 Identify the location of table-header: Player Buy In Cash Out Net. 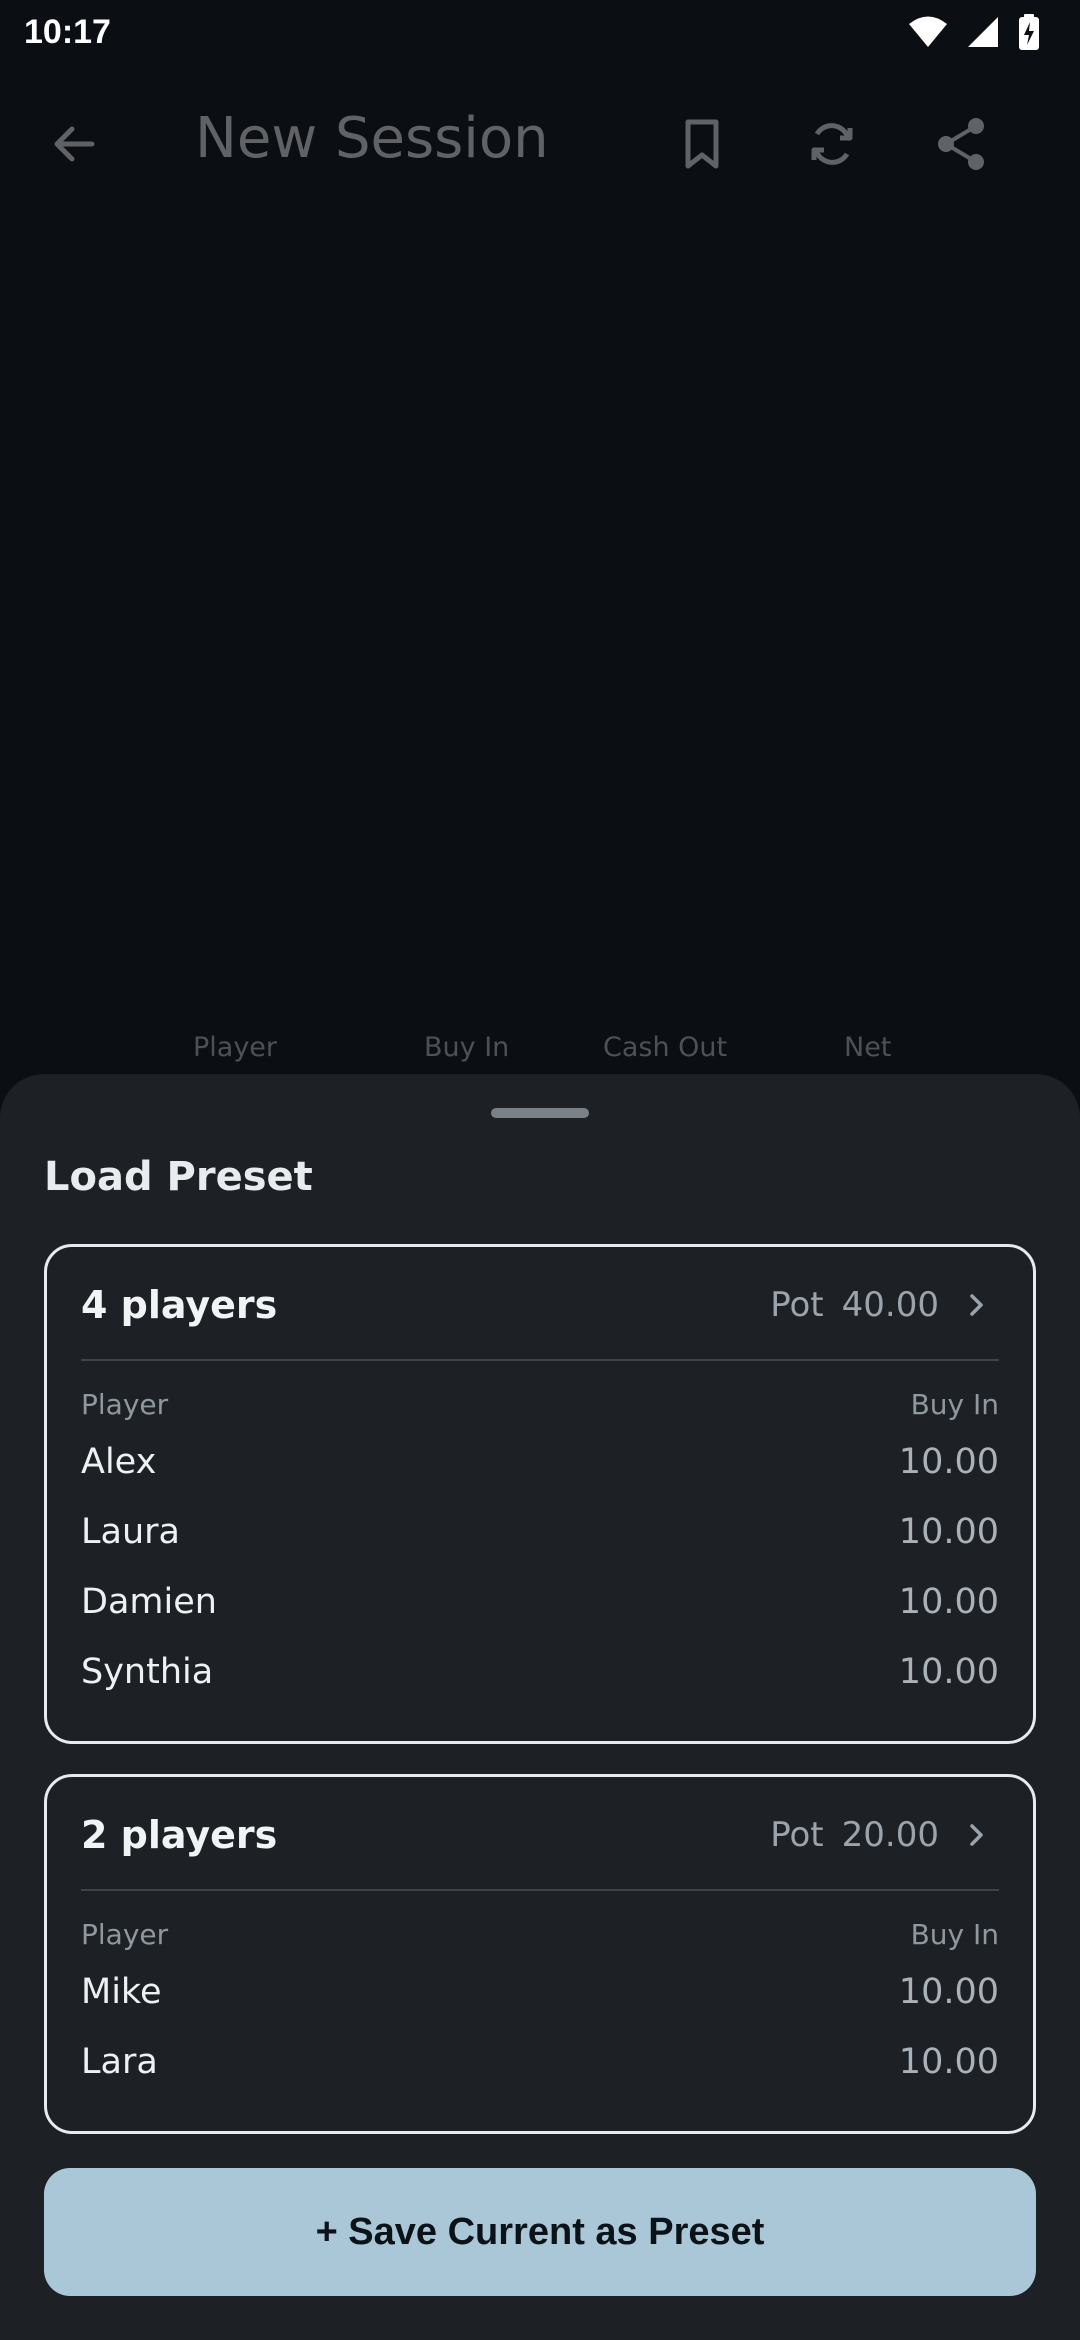
(540, 1048).